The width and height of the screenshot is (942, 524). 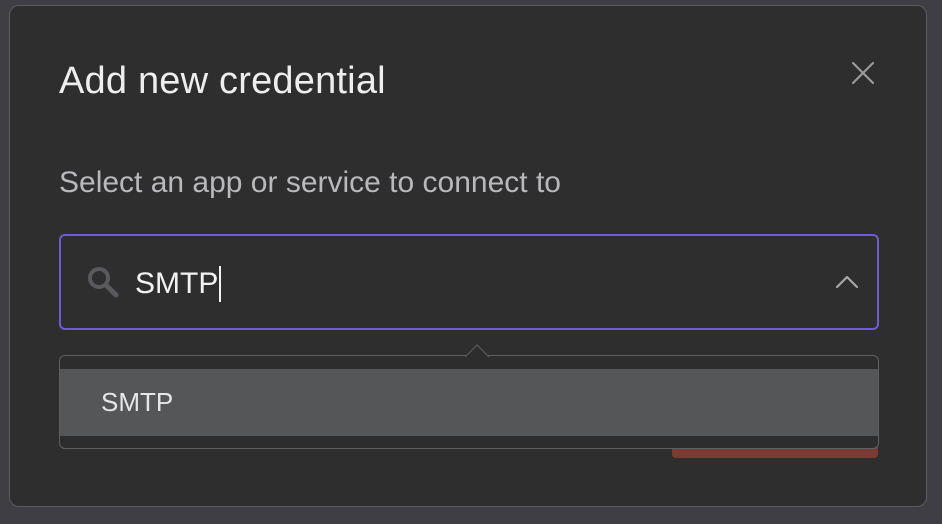 I want to click on modal-subtitle: Select an app or service to connect to, so click(x=310, y=182).